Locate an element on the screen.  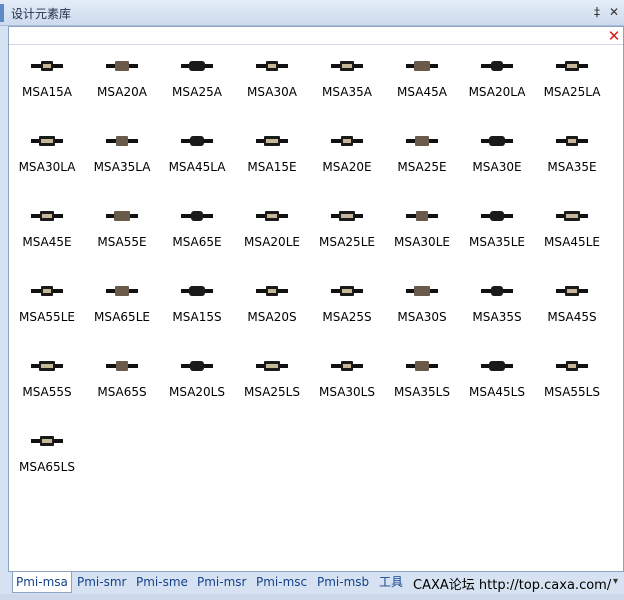
element-item: MSA20A is located at coordinates (122, 85).